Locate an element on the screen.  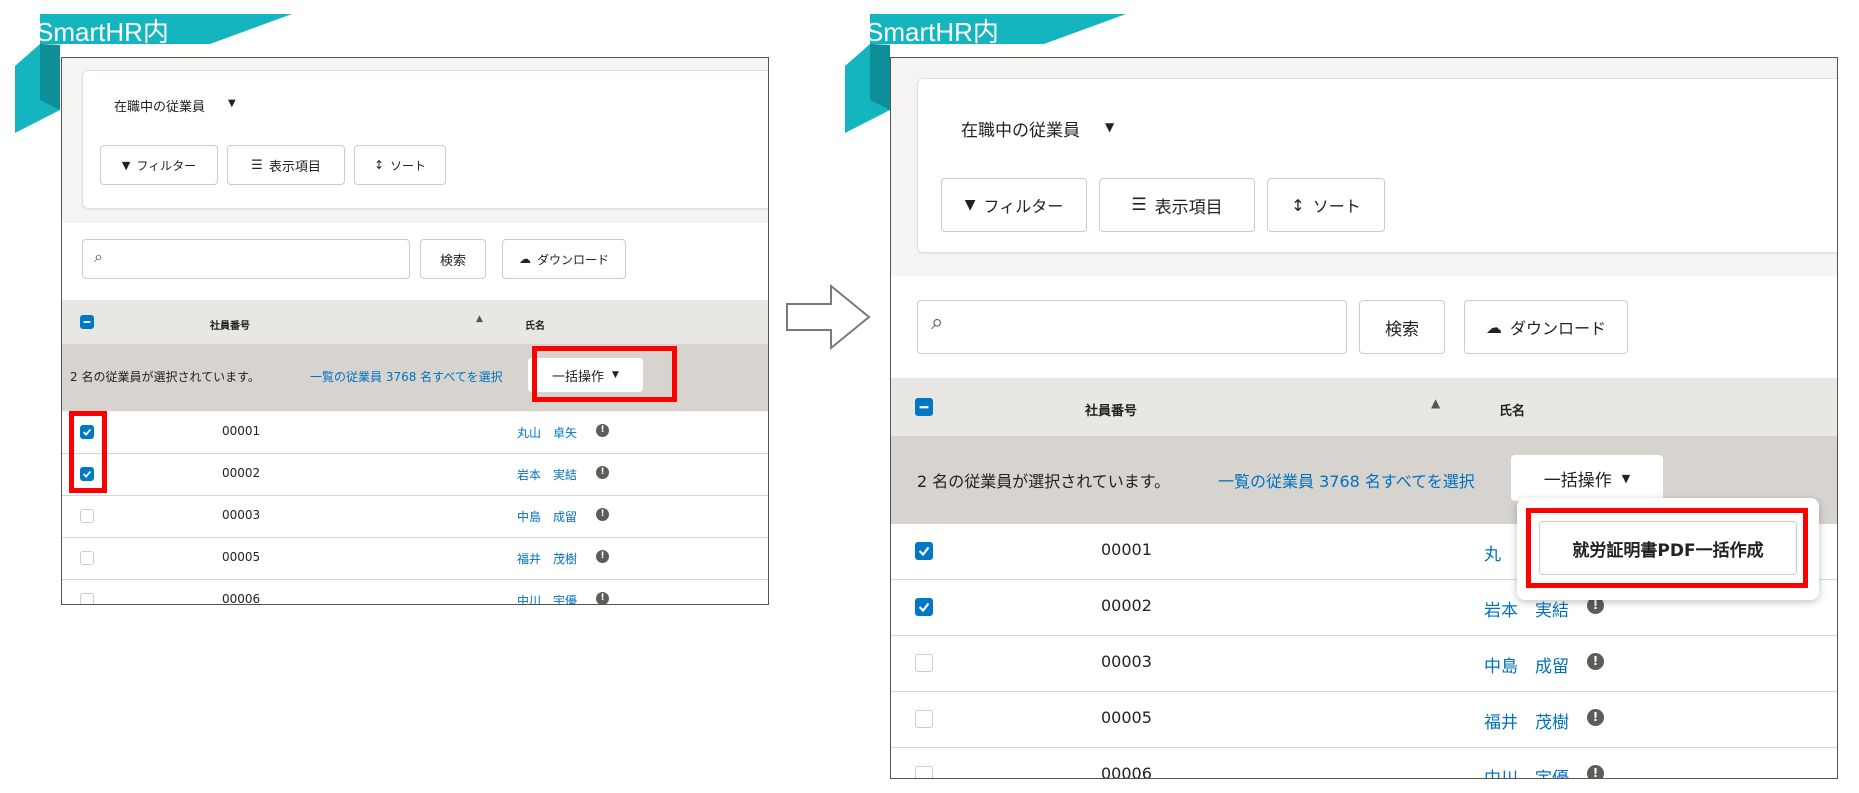
employee-name: 岩本 実結 is located at coordinates (547, 474).